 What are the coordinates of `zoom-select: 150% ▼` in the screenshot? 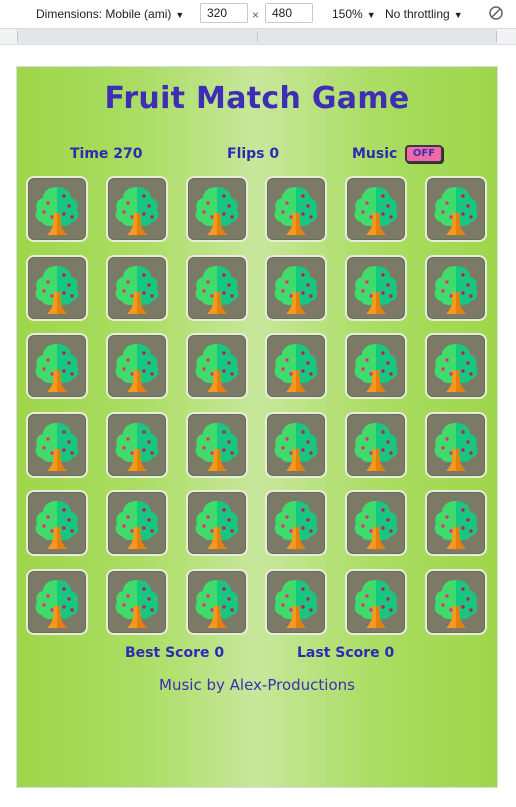 It's located at (354, 14).